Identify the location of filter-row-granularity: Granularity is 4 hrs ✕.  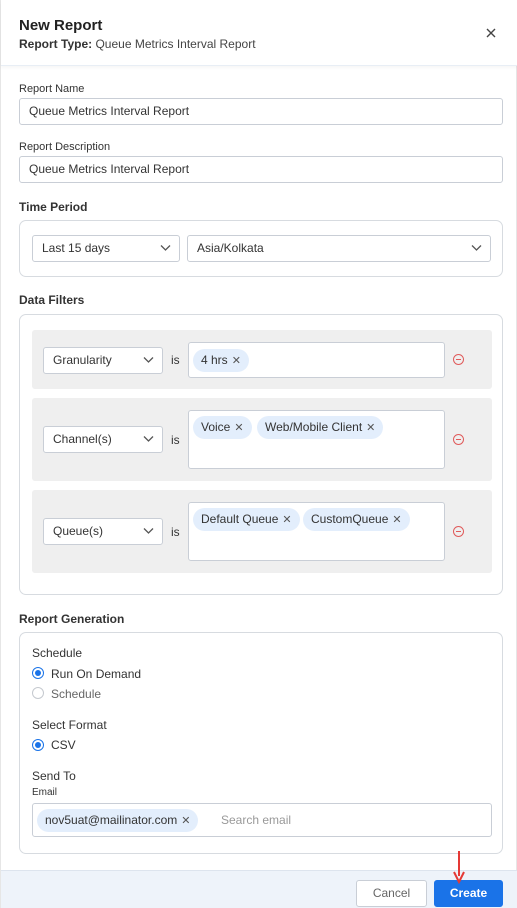
(262, 359).